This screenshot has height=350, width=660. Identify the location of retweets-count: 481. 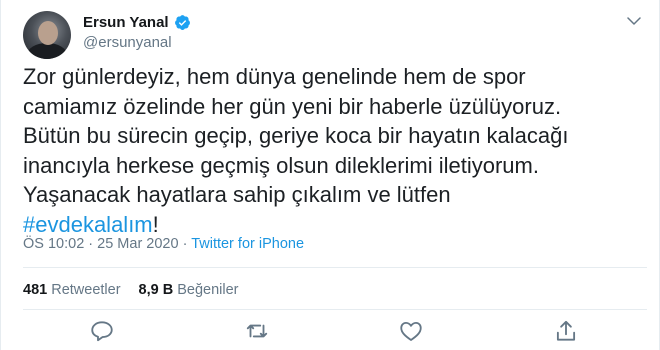
(35, 290).